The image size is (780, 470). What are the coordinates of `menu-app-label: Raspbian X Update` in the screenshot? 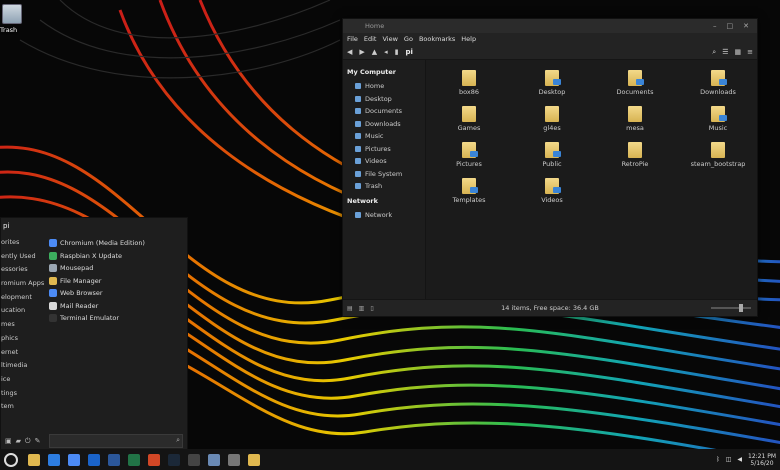 It's located at (91, 255).